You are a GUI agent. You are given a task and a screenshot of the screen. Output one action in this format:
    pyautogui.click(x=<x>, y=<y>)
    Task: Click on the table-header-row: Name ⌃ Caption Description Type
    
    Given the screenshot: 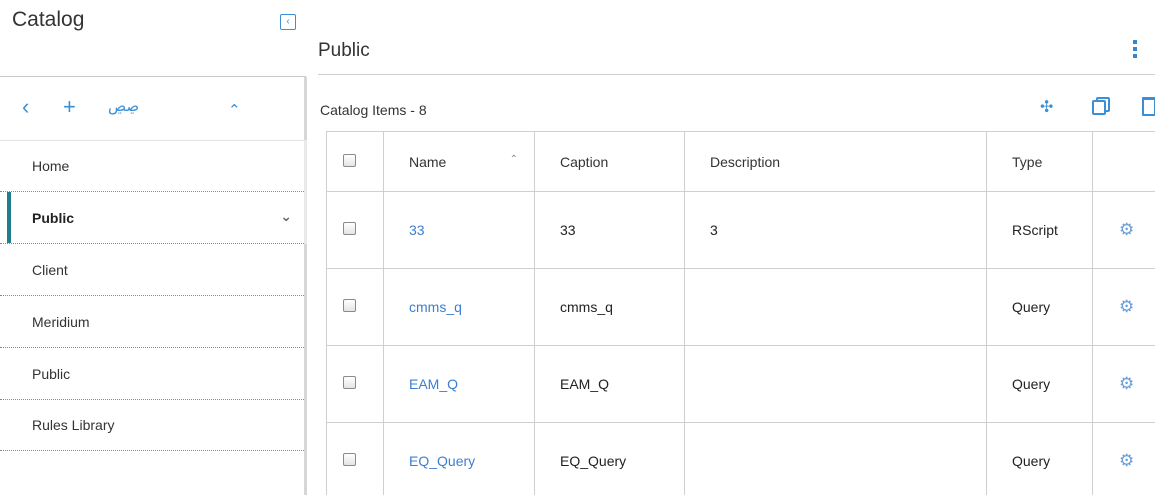 What is the action you would take?
    pyautogui.click(x=740, y=161)
    